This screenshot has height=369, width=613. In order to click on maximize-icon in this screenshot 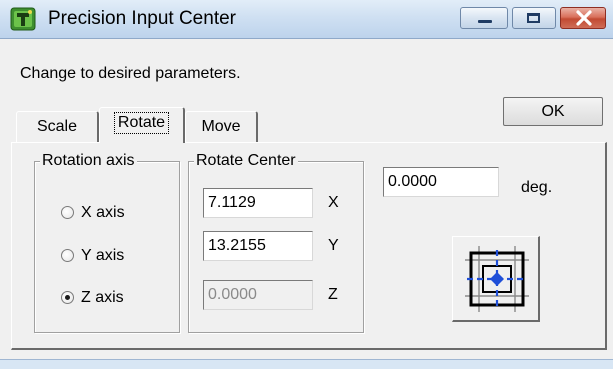, I will do `click(533, 18)`.